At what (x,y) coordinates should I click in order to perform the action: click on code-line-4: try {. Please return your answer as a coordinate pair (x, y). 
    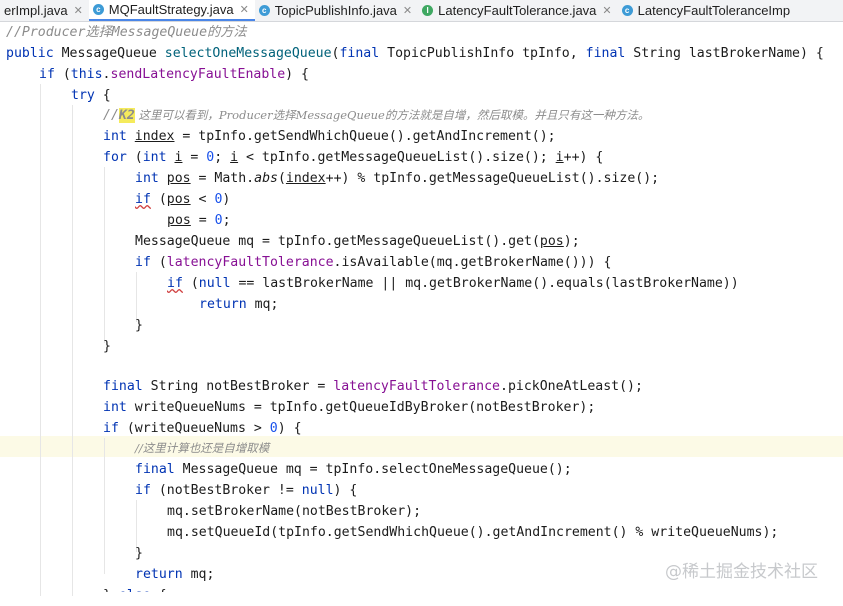
    Looking at the image, I should click on (91, 95).